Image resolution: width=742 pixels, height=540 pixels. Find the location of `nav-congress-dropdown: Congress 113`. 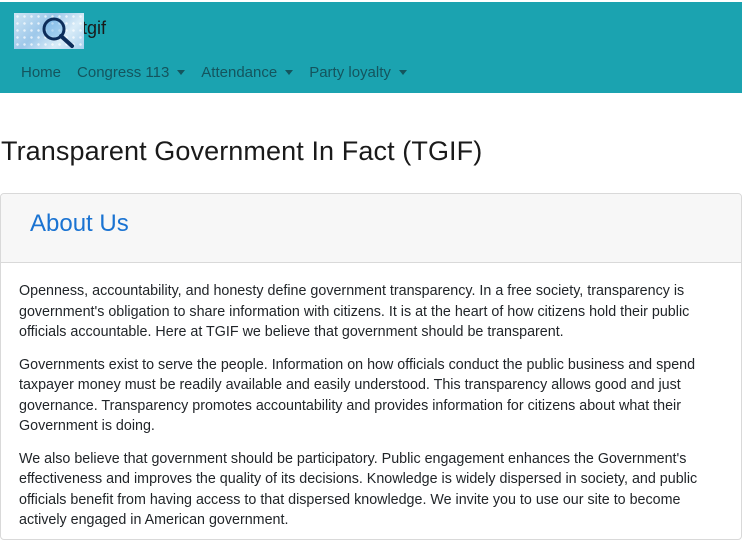

nav-congress-dropdown: Congress 113 is located at coordinates (131, 72).